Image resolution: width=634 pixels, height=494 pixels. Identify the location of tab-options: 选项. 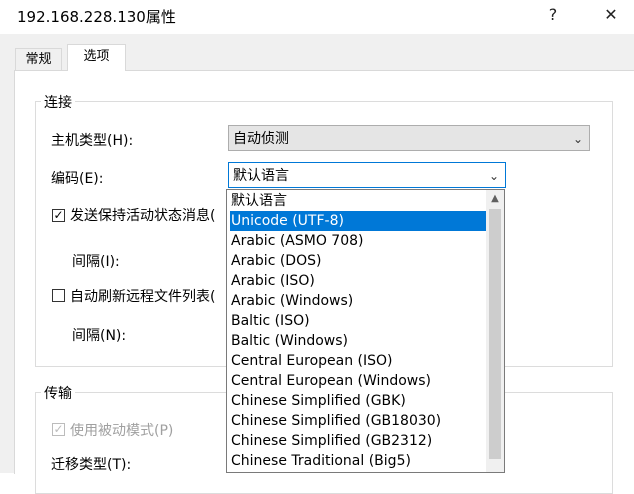
(96, 57).